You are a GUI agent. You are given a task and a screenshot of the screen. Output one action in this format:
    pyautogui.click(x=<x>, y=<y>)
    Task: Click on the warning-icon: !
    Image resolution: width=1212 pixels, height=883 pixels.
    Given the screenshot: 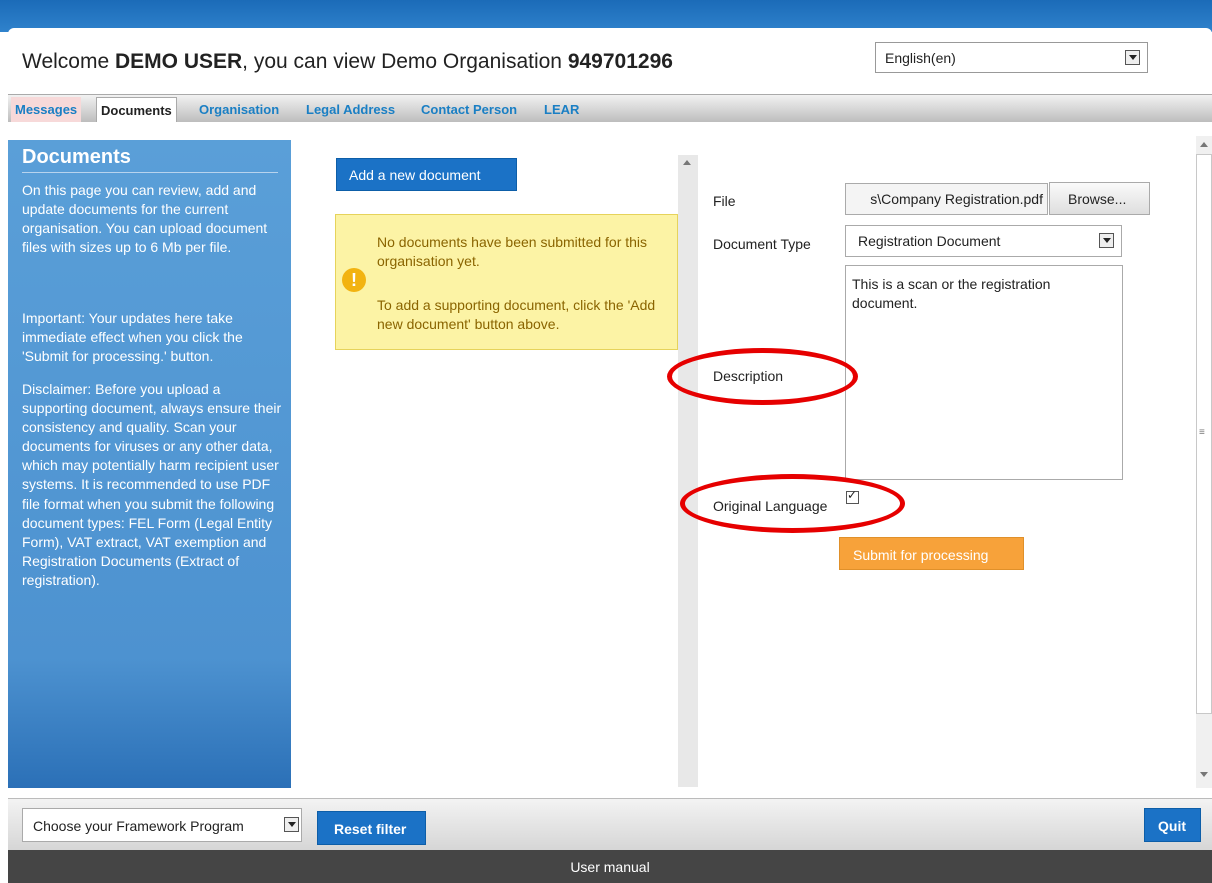 What is the action you would take?
    pyautogui.click(x=354, y=280)
    